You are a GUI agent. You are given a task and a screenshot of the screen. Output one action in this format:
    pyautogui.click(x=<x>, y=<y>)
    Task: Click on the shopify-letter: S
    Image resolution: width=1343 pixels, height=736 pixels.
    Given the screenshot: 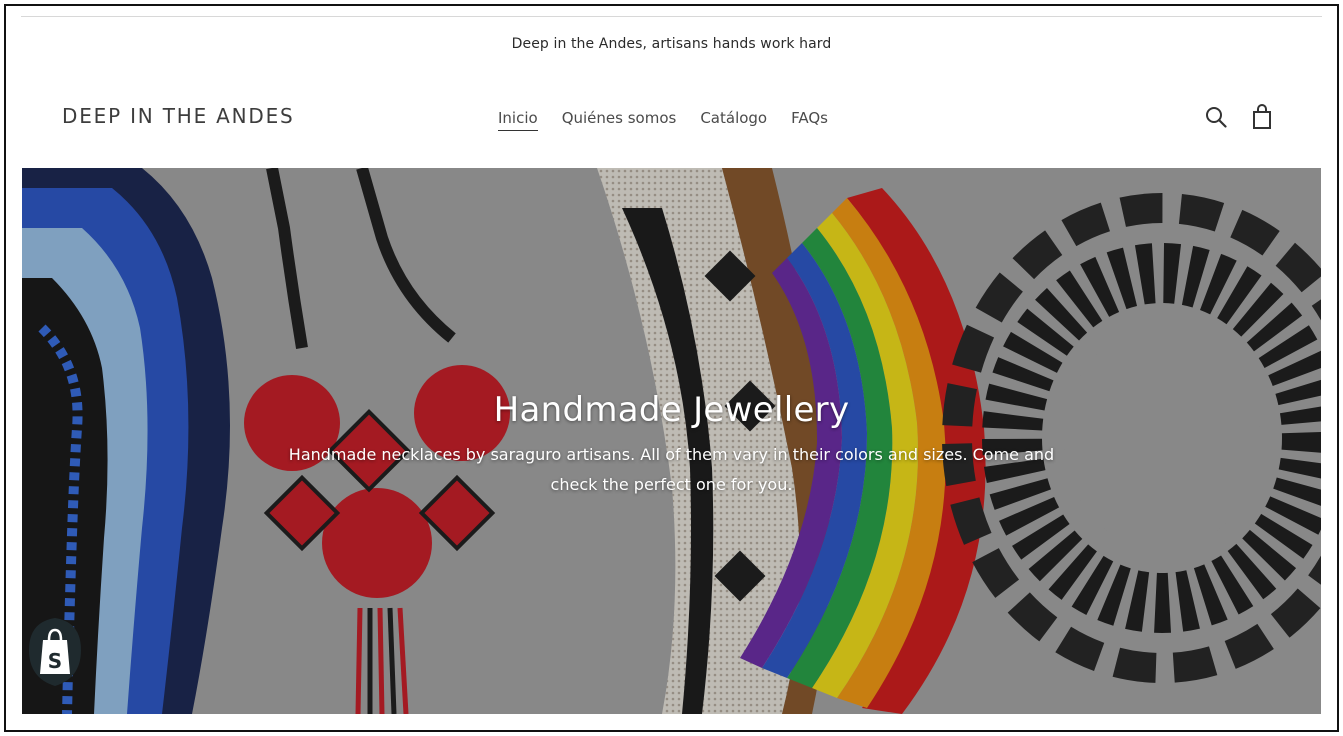 What is the action you would take?
    pyautogui.click(x=55, y=661)
    